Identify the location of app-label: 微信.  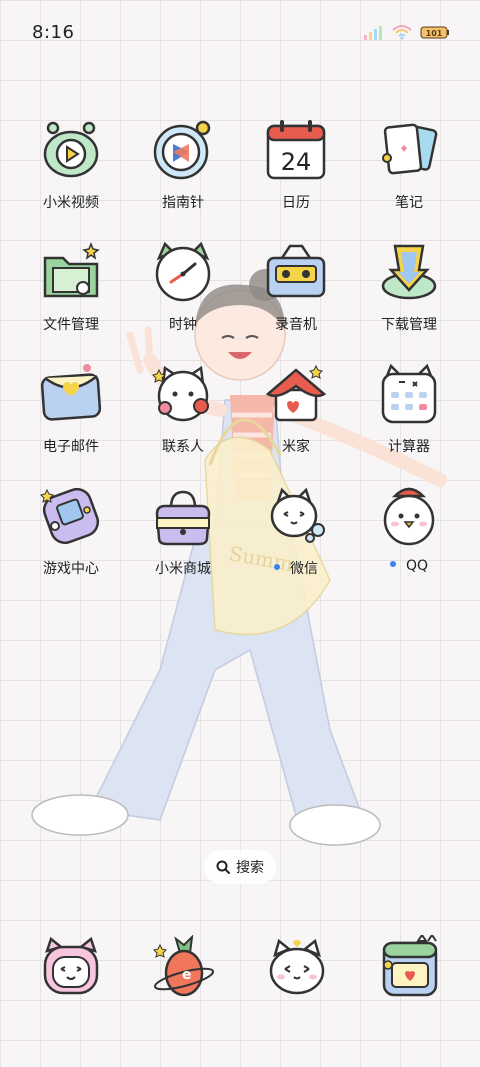
(296, 568).